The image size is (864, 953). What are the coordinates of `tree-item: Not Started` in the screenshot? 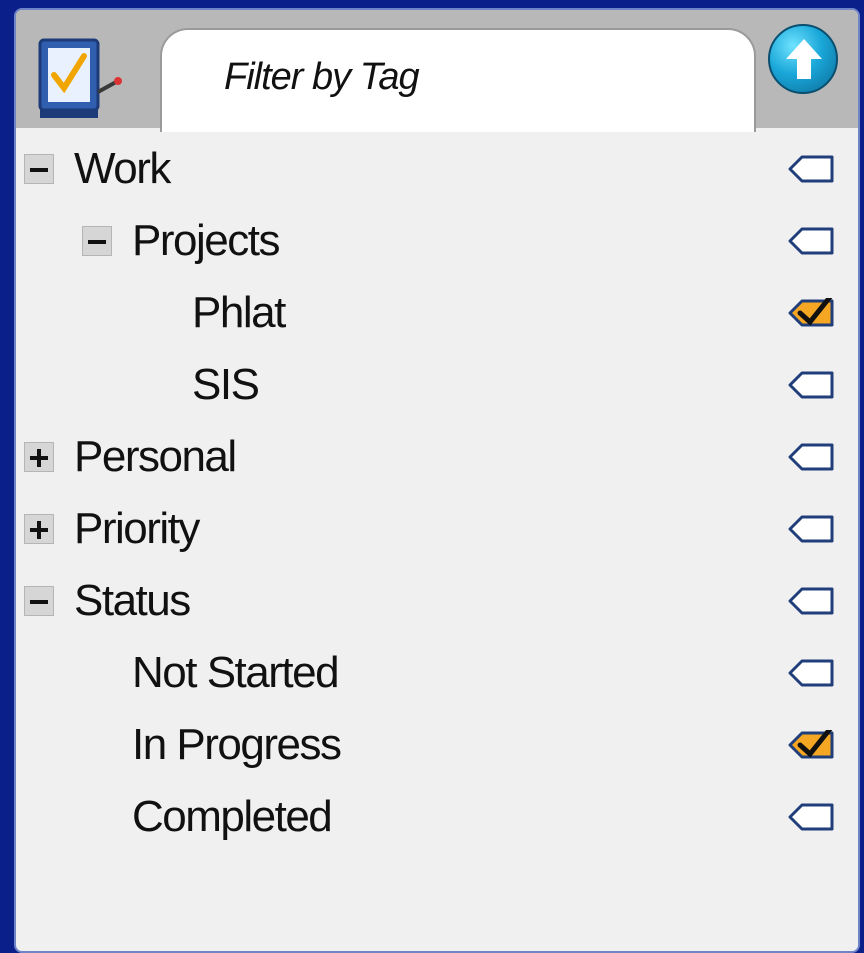 It's located at (437, 672).